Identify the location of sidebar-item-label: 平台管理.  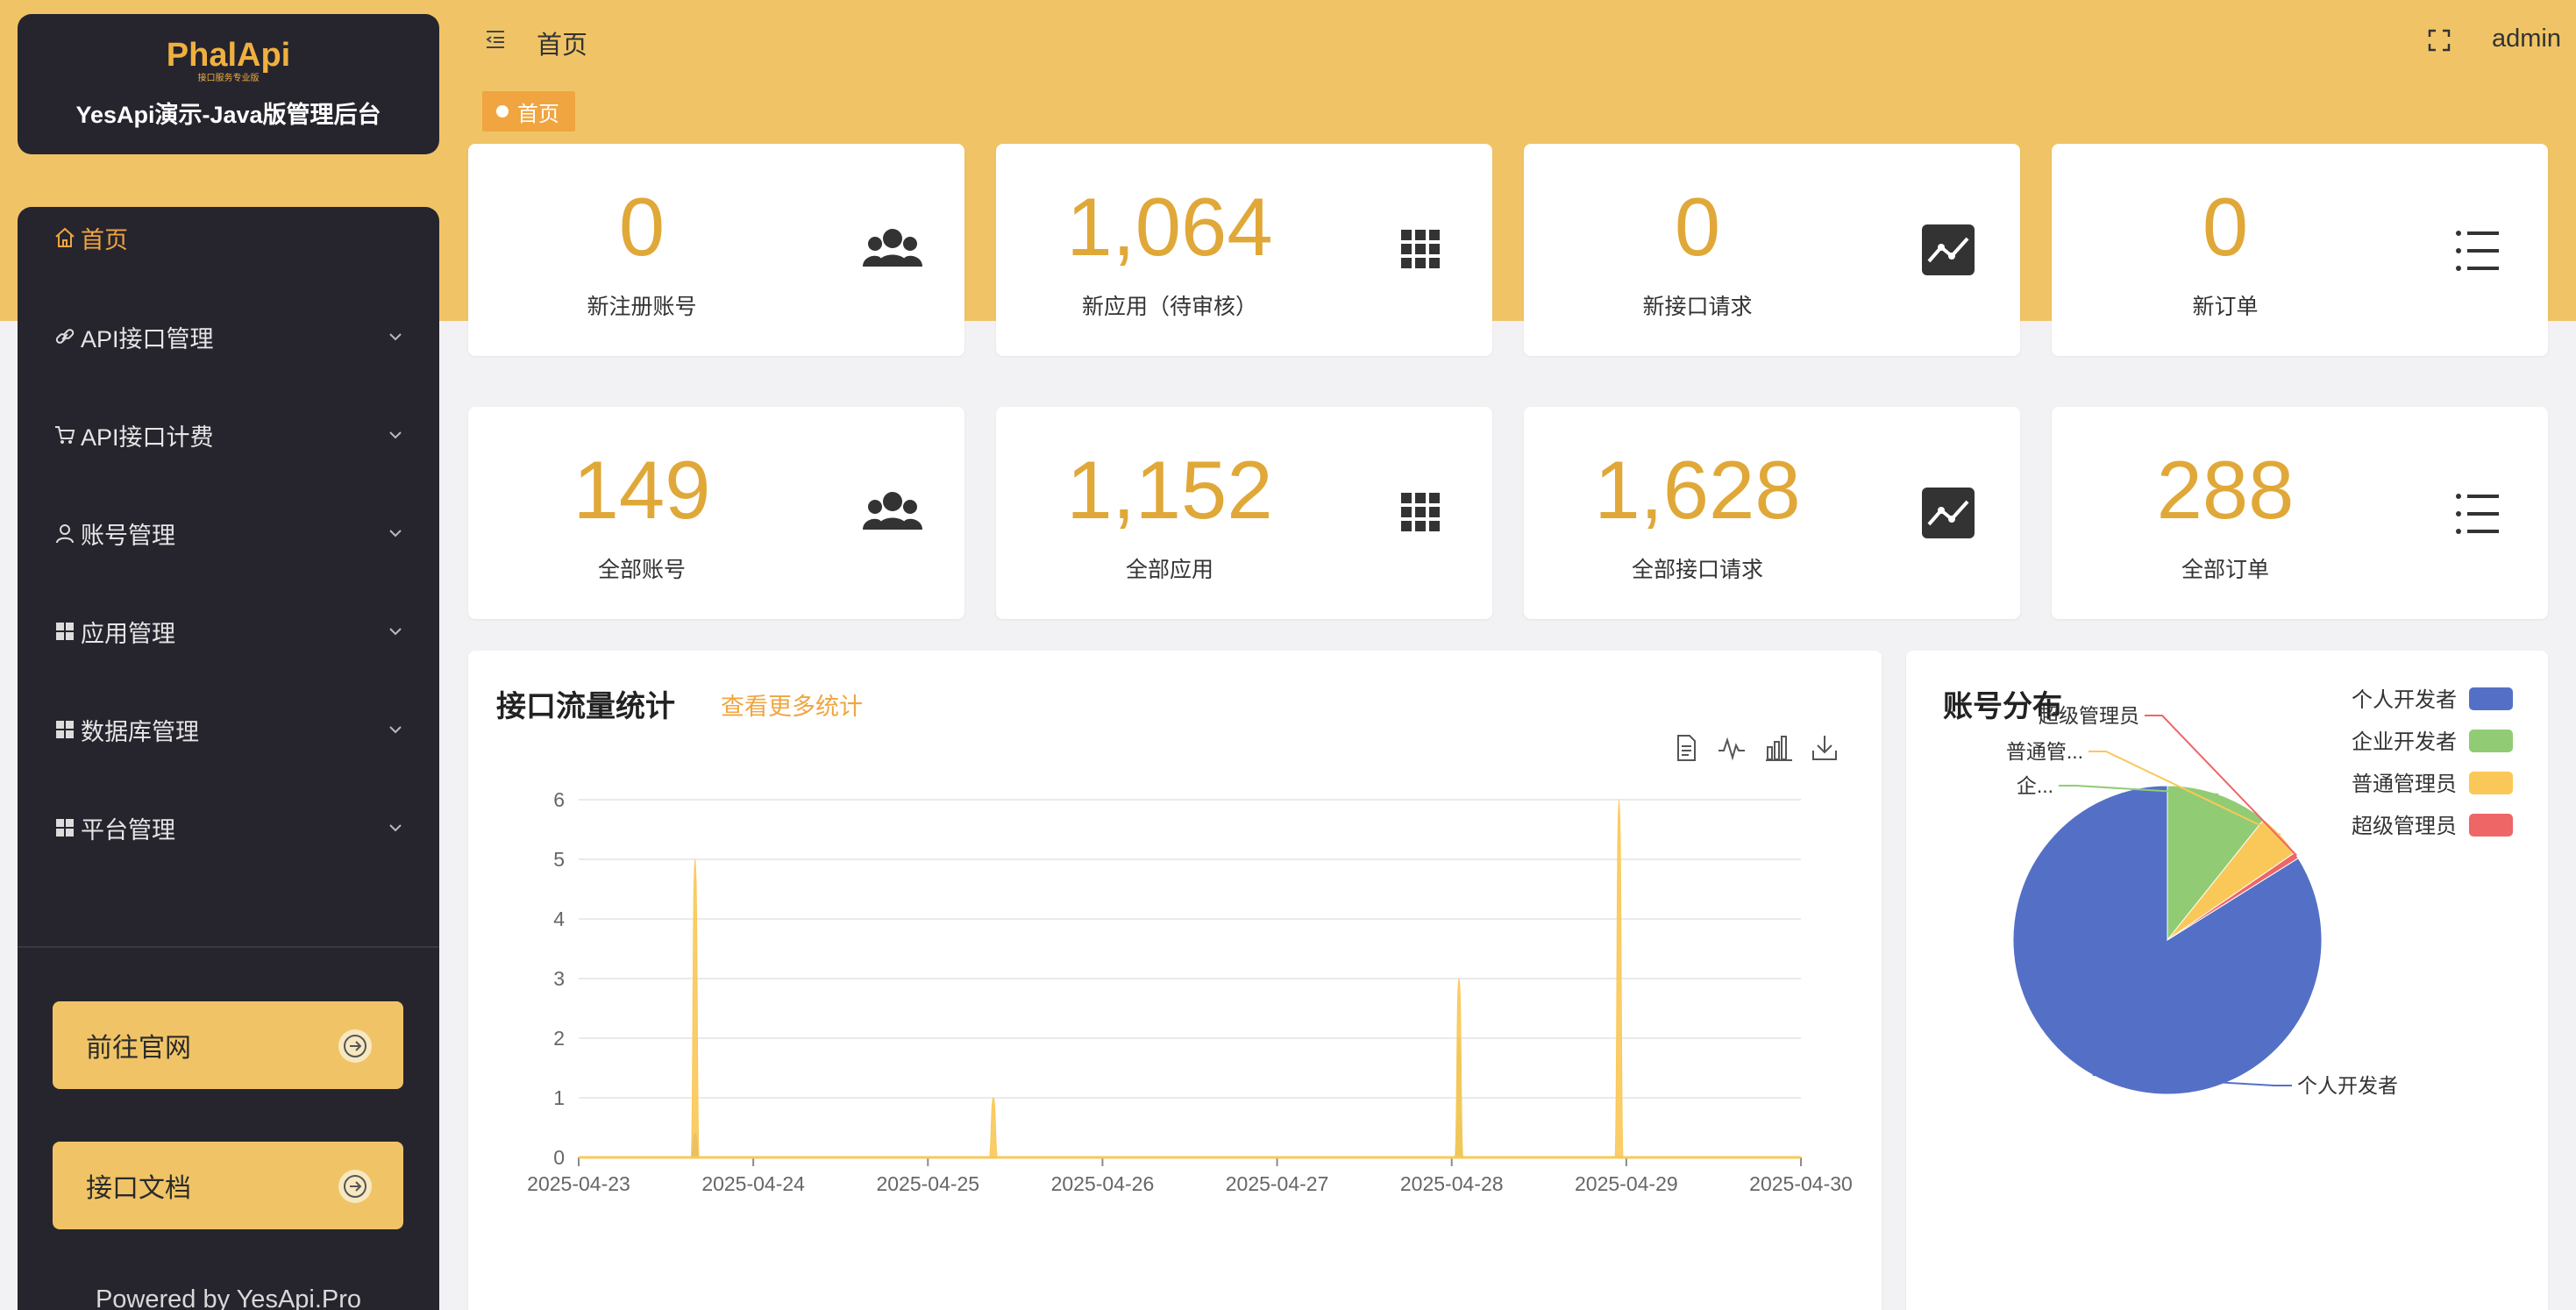
(128, 830).